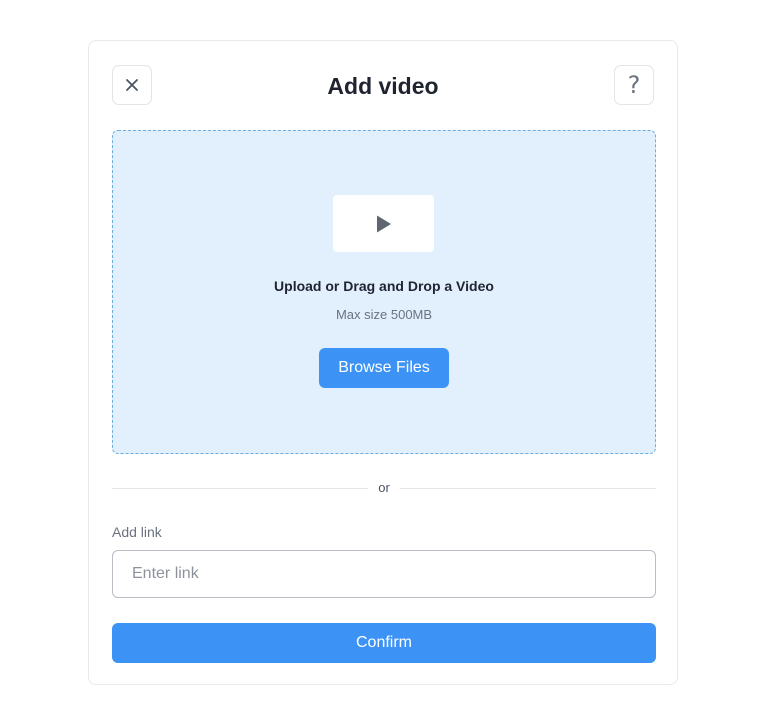 This screenshot has width=768, height=727. I want to click on confirm-button: Confirm, so click(384, 643).